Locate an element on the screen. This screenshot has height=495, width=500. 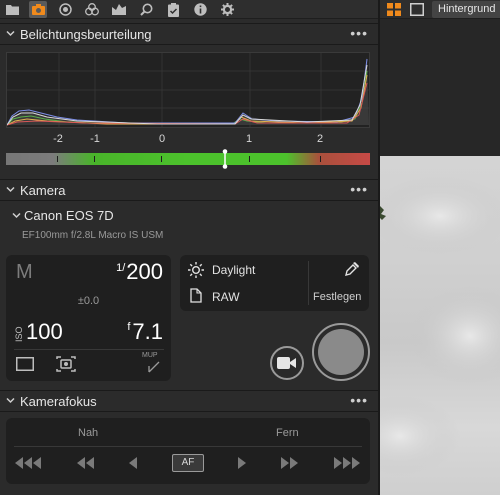
shutter-release-button is located at coordinates (341, 352).